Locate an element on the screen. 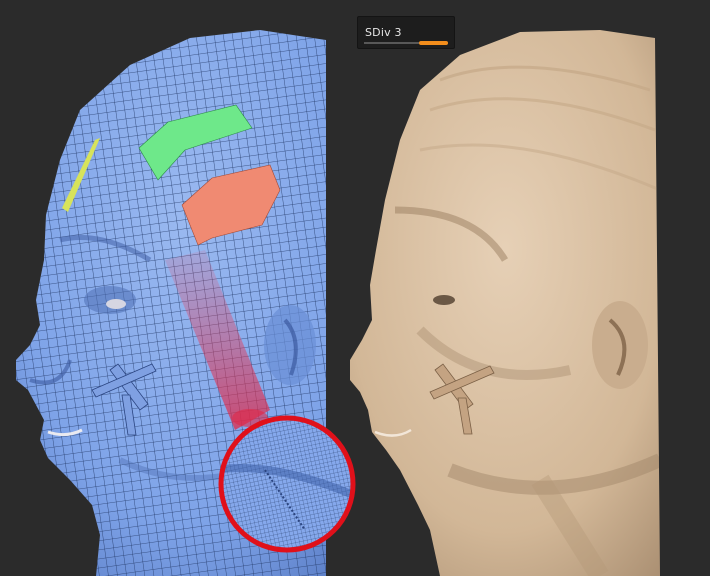 The width and height of the screenshot is (710, 576). sdiv-track is located at coordinates (406, 43).